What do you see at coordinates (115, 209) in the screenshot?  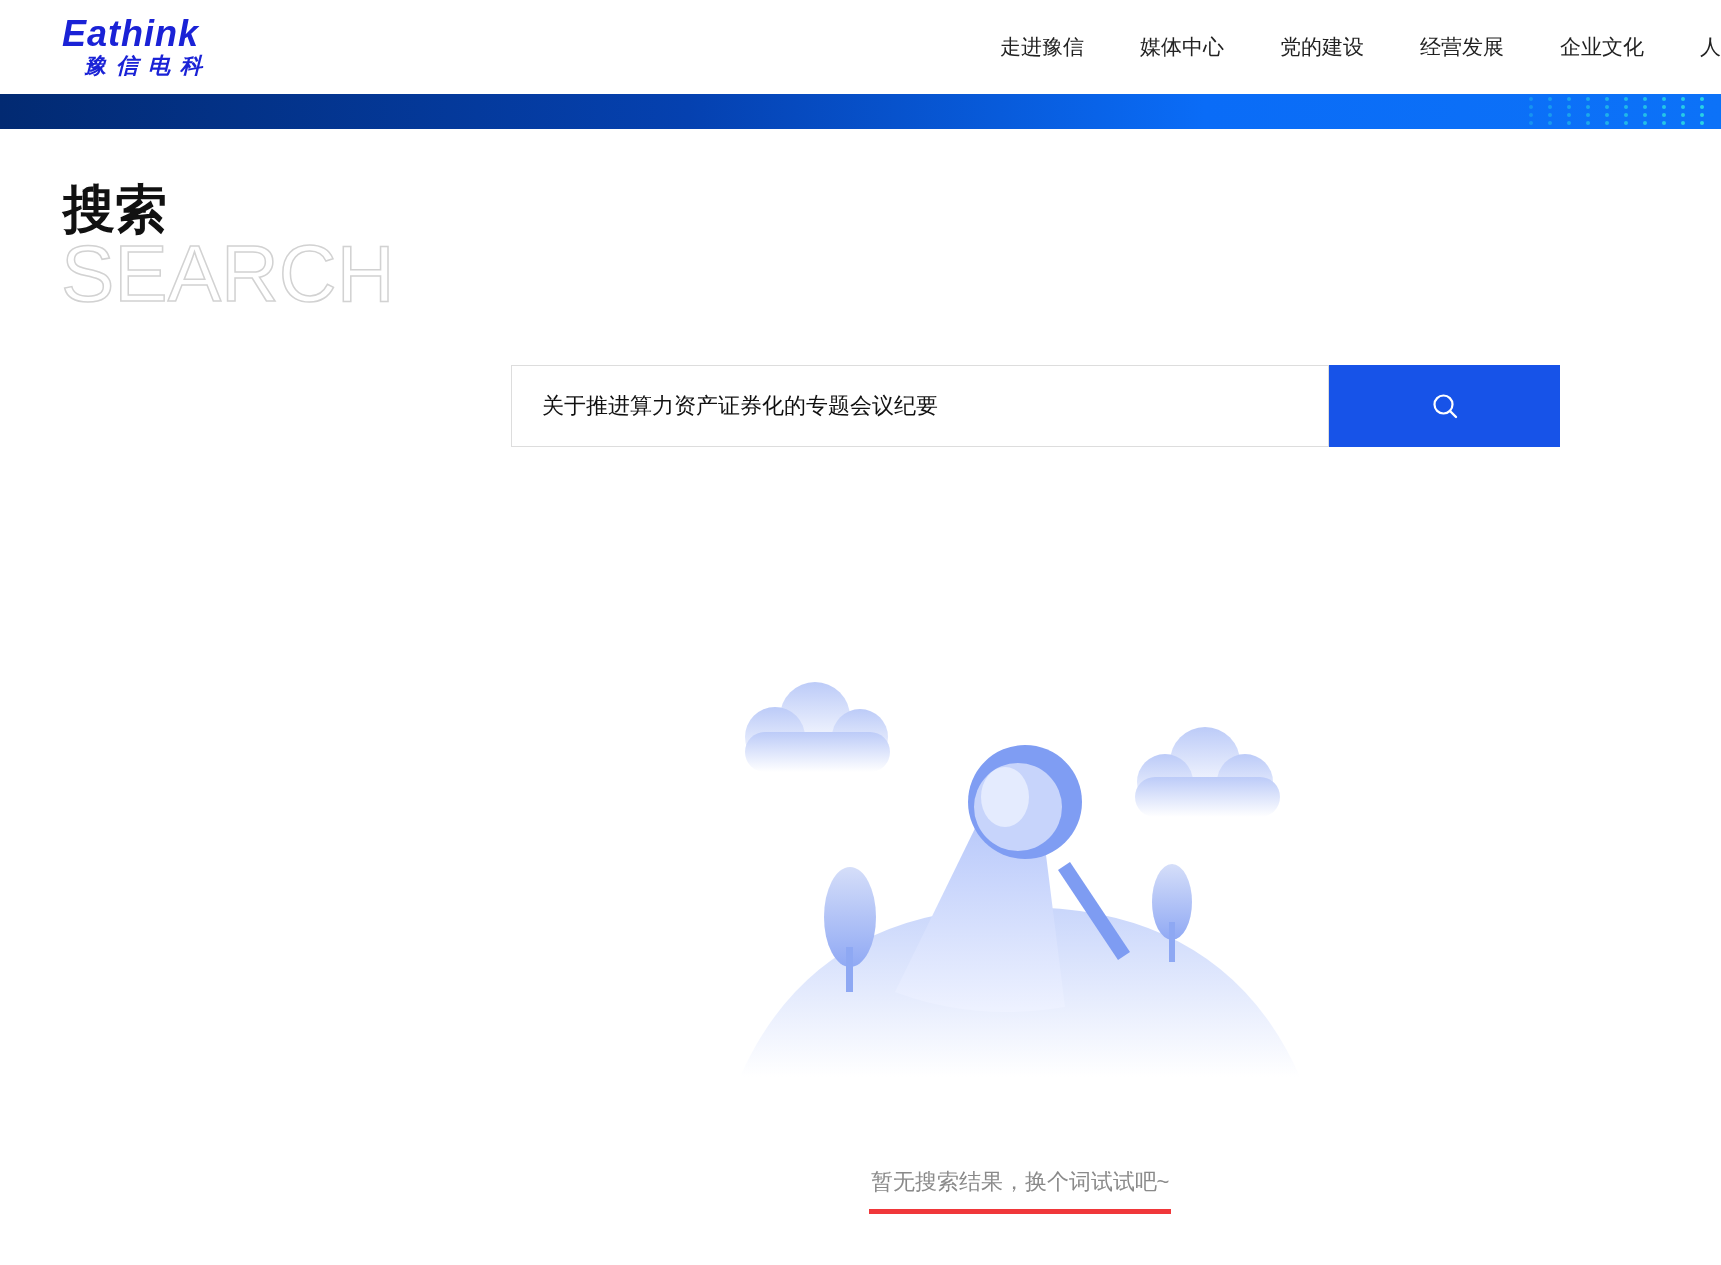 I see `page-title: 搜索` at bounding box center [115, 209].